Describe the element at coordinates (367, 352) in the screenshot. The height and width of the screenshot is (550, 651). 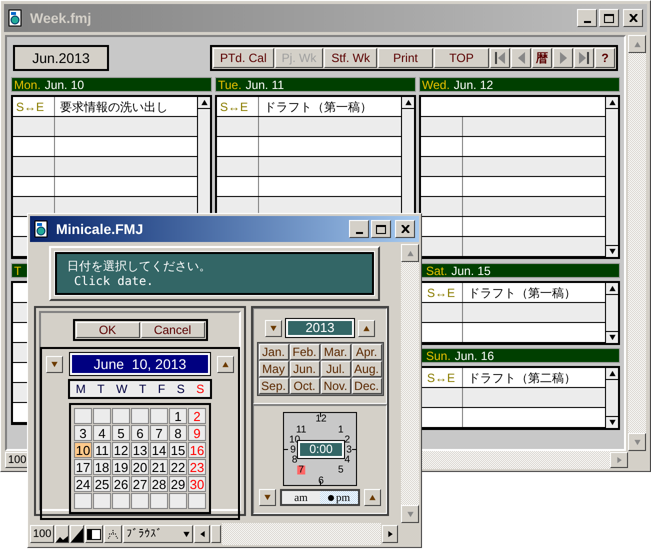
I see `month-button: Apr.` at that location.